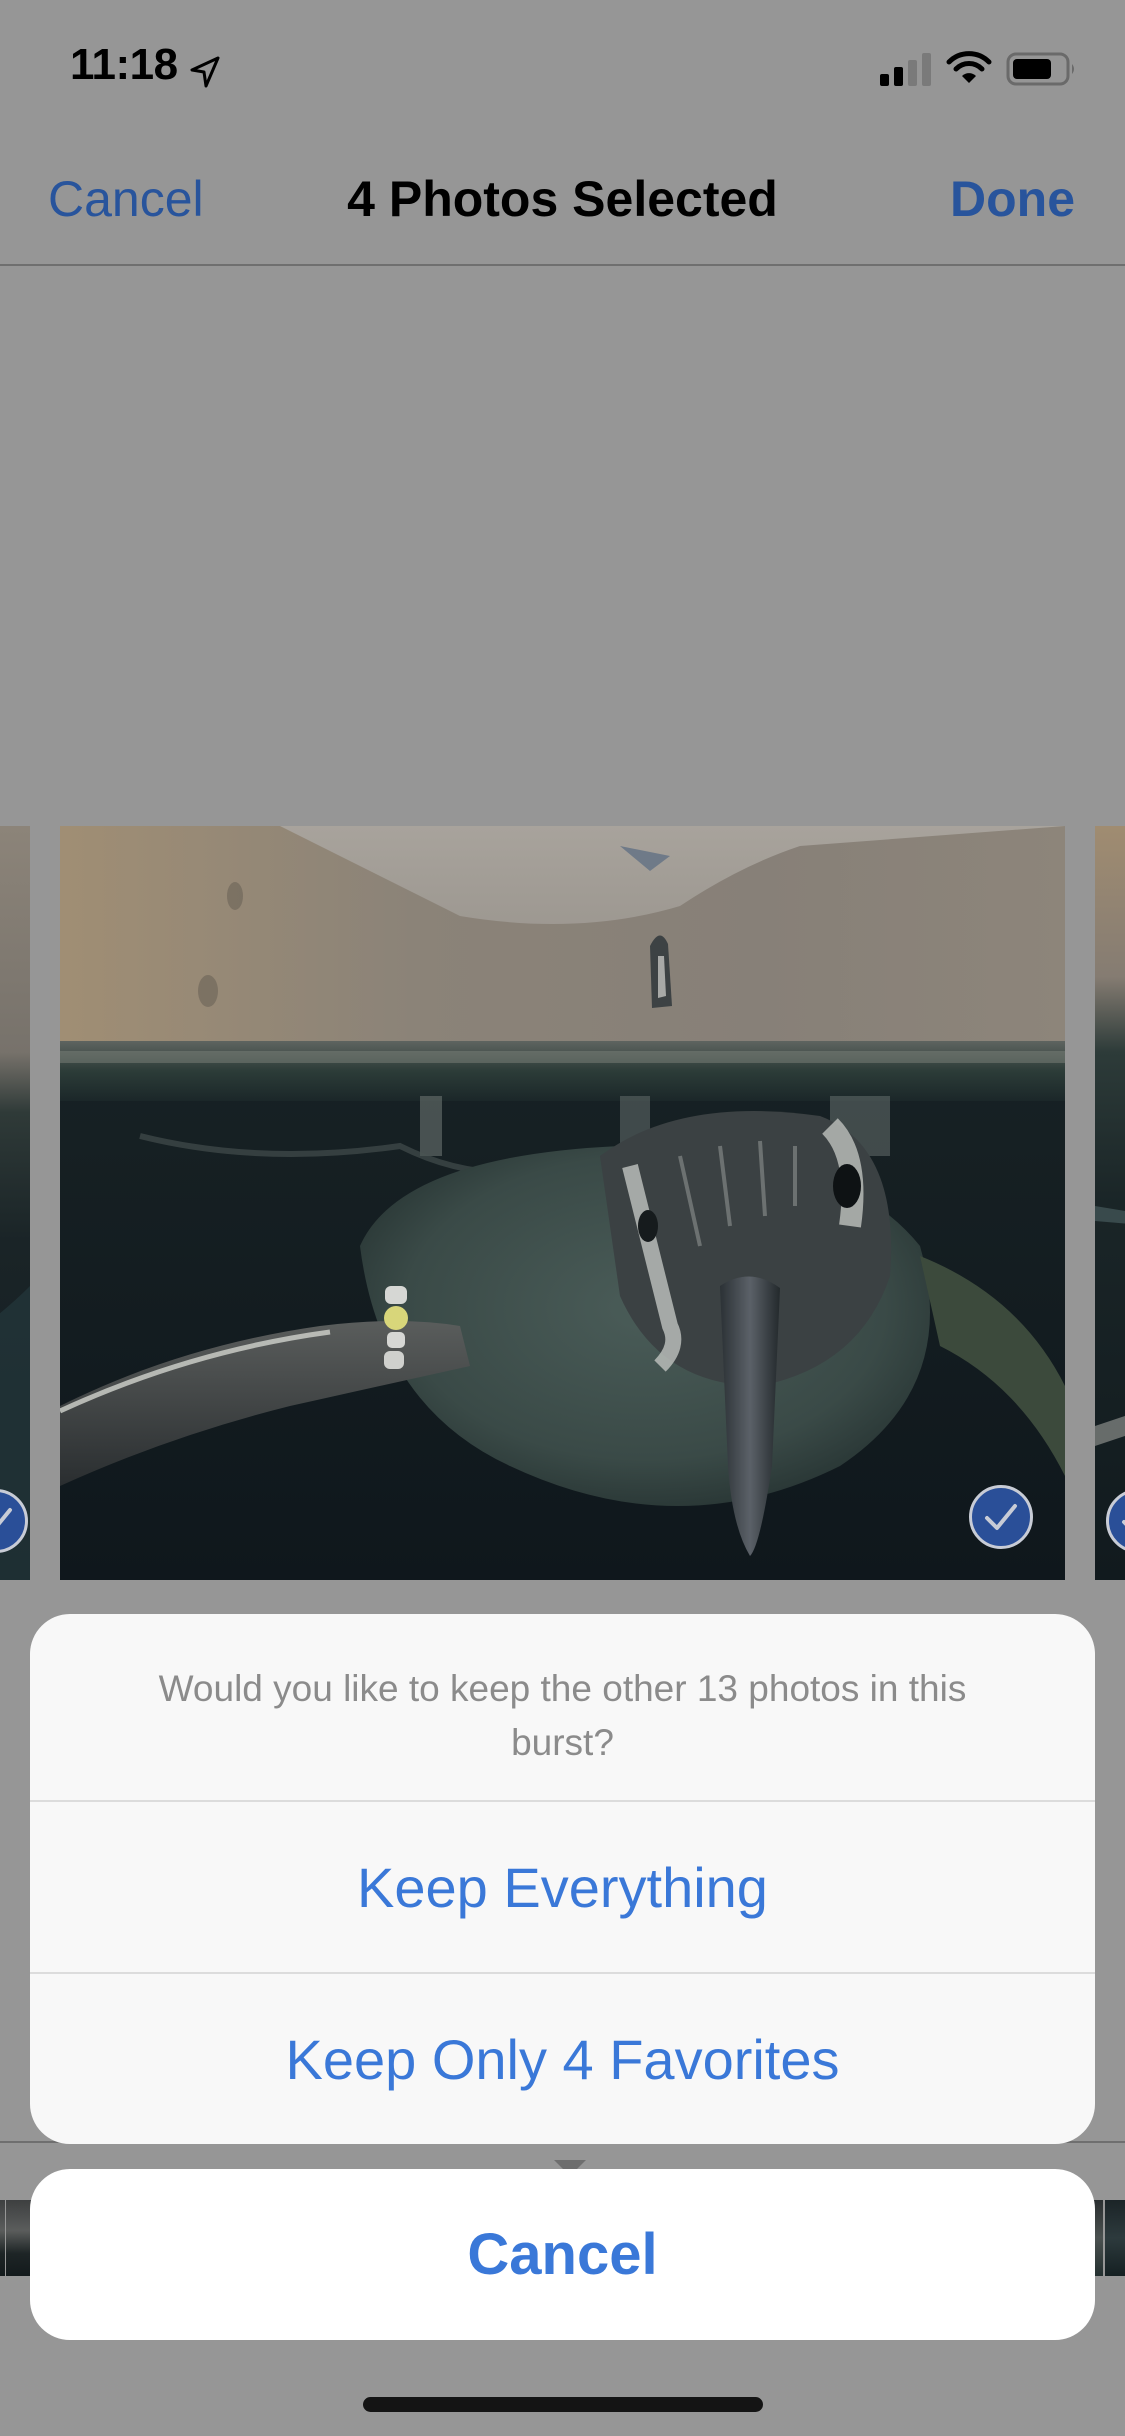  What do you see at coordinates (562, 2059) in the screenshot?
I see `keep-favorites-button: Keep Only 4 Favorites` at bounding box center [562, 2059].